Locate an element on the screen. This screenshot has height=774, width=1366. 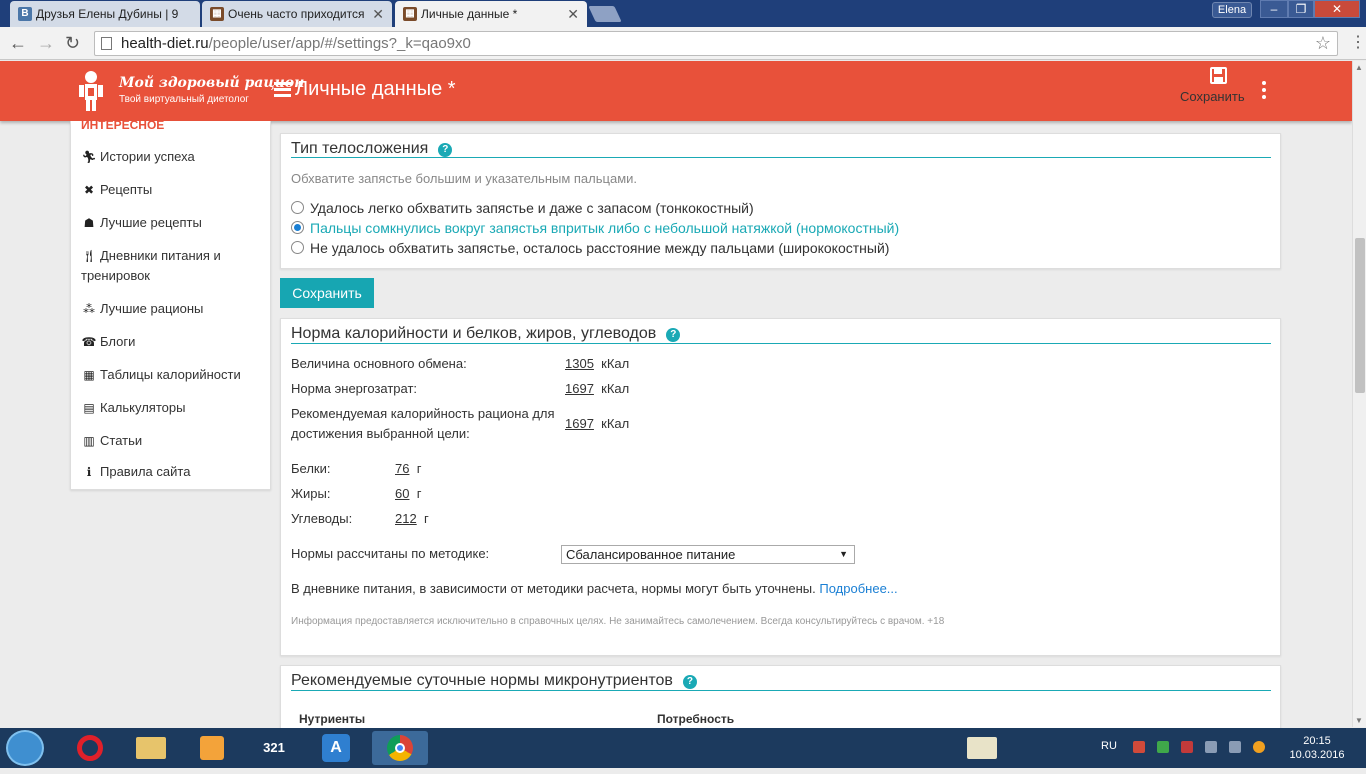
minimize-button: – is located at coordinates (1274, 9).